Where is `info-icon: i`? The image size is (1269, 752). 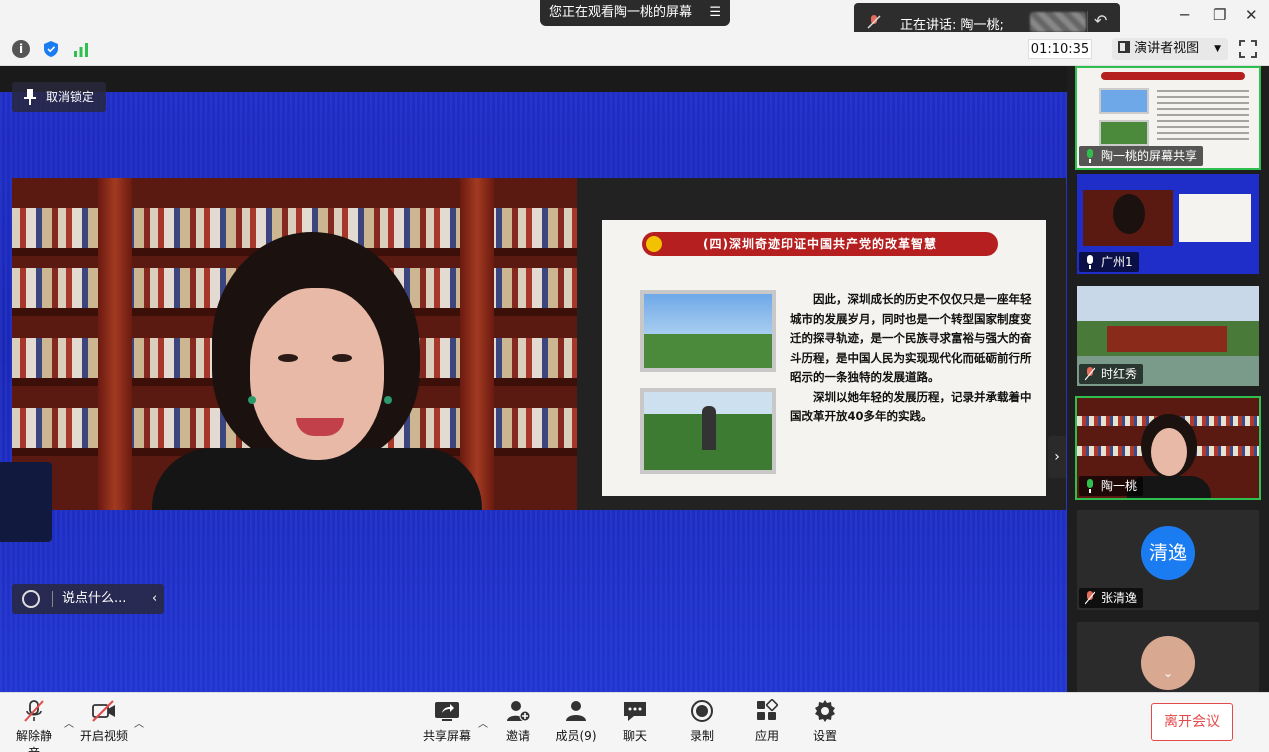
info-icon: i is located at coordinates (21, 49).